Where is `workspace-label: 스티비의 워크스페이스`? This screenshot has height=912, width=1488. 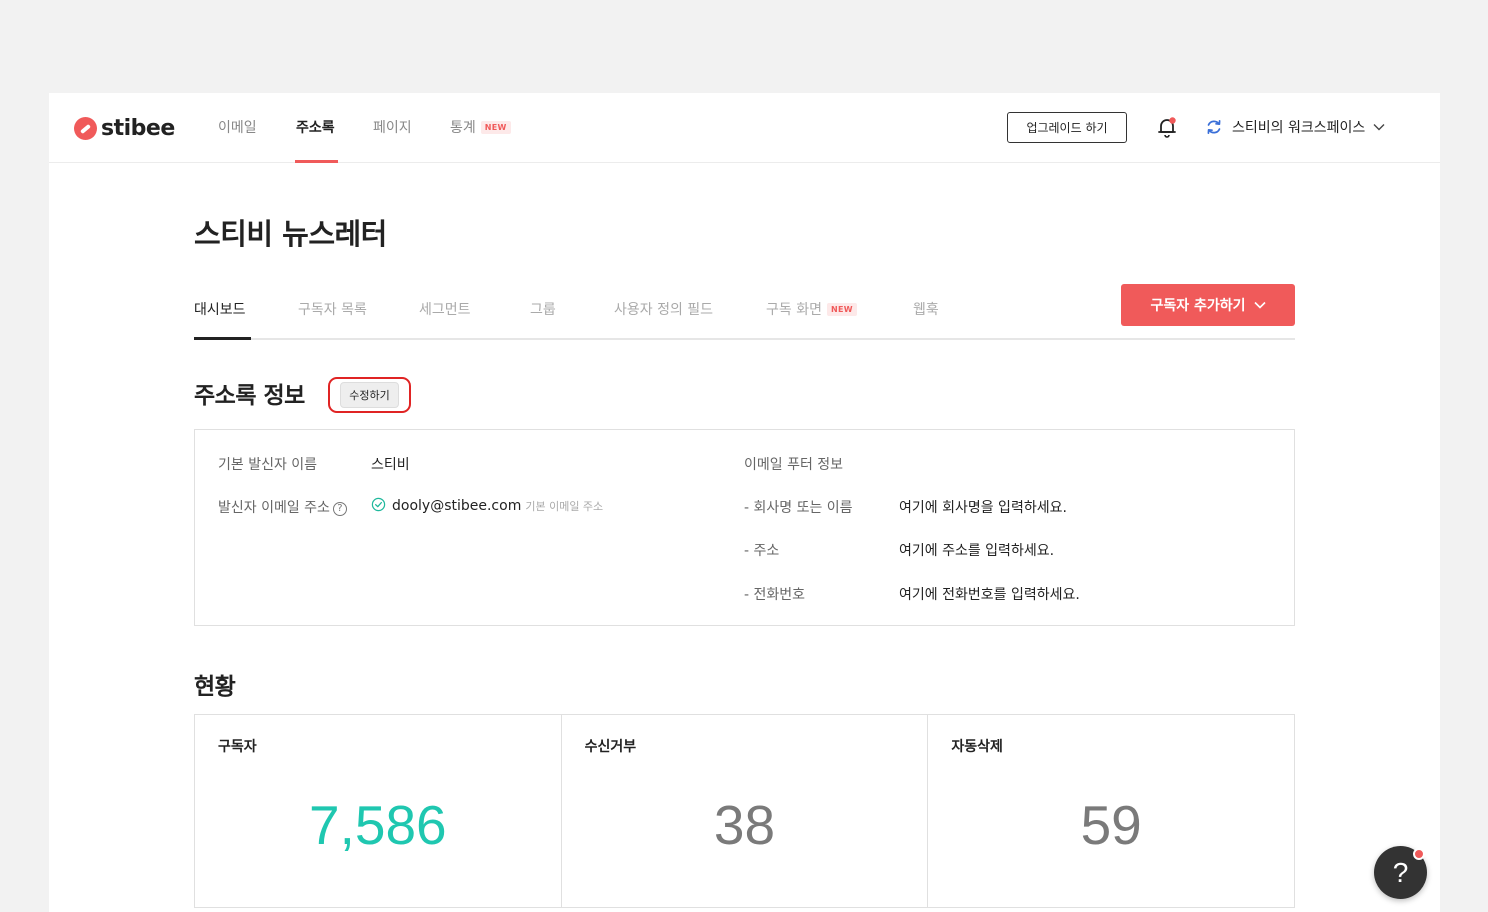 workspace-label: 스티비의 워크스페이스 is located at coordinates (1299, 128).